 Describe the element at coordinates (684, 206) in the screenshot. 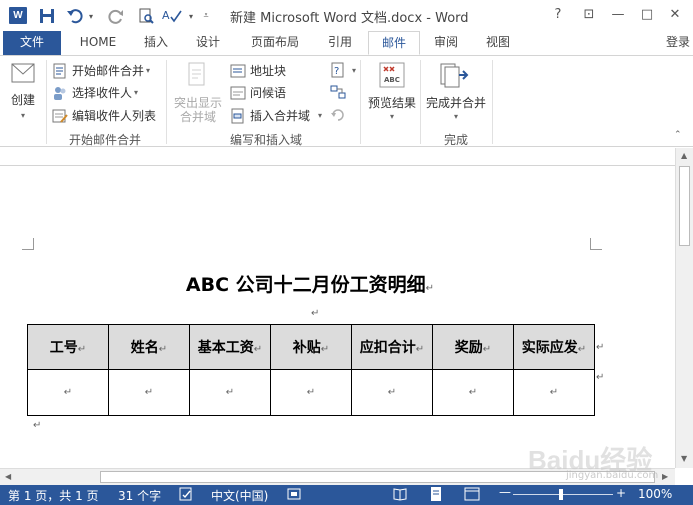

I see `vertical-scroll-thumb` at that location.